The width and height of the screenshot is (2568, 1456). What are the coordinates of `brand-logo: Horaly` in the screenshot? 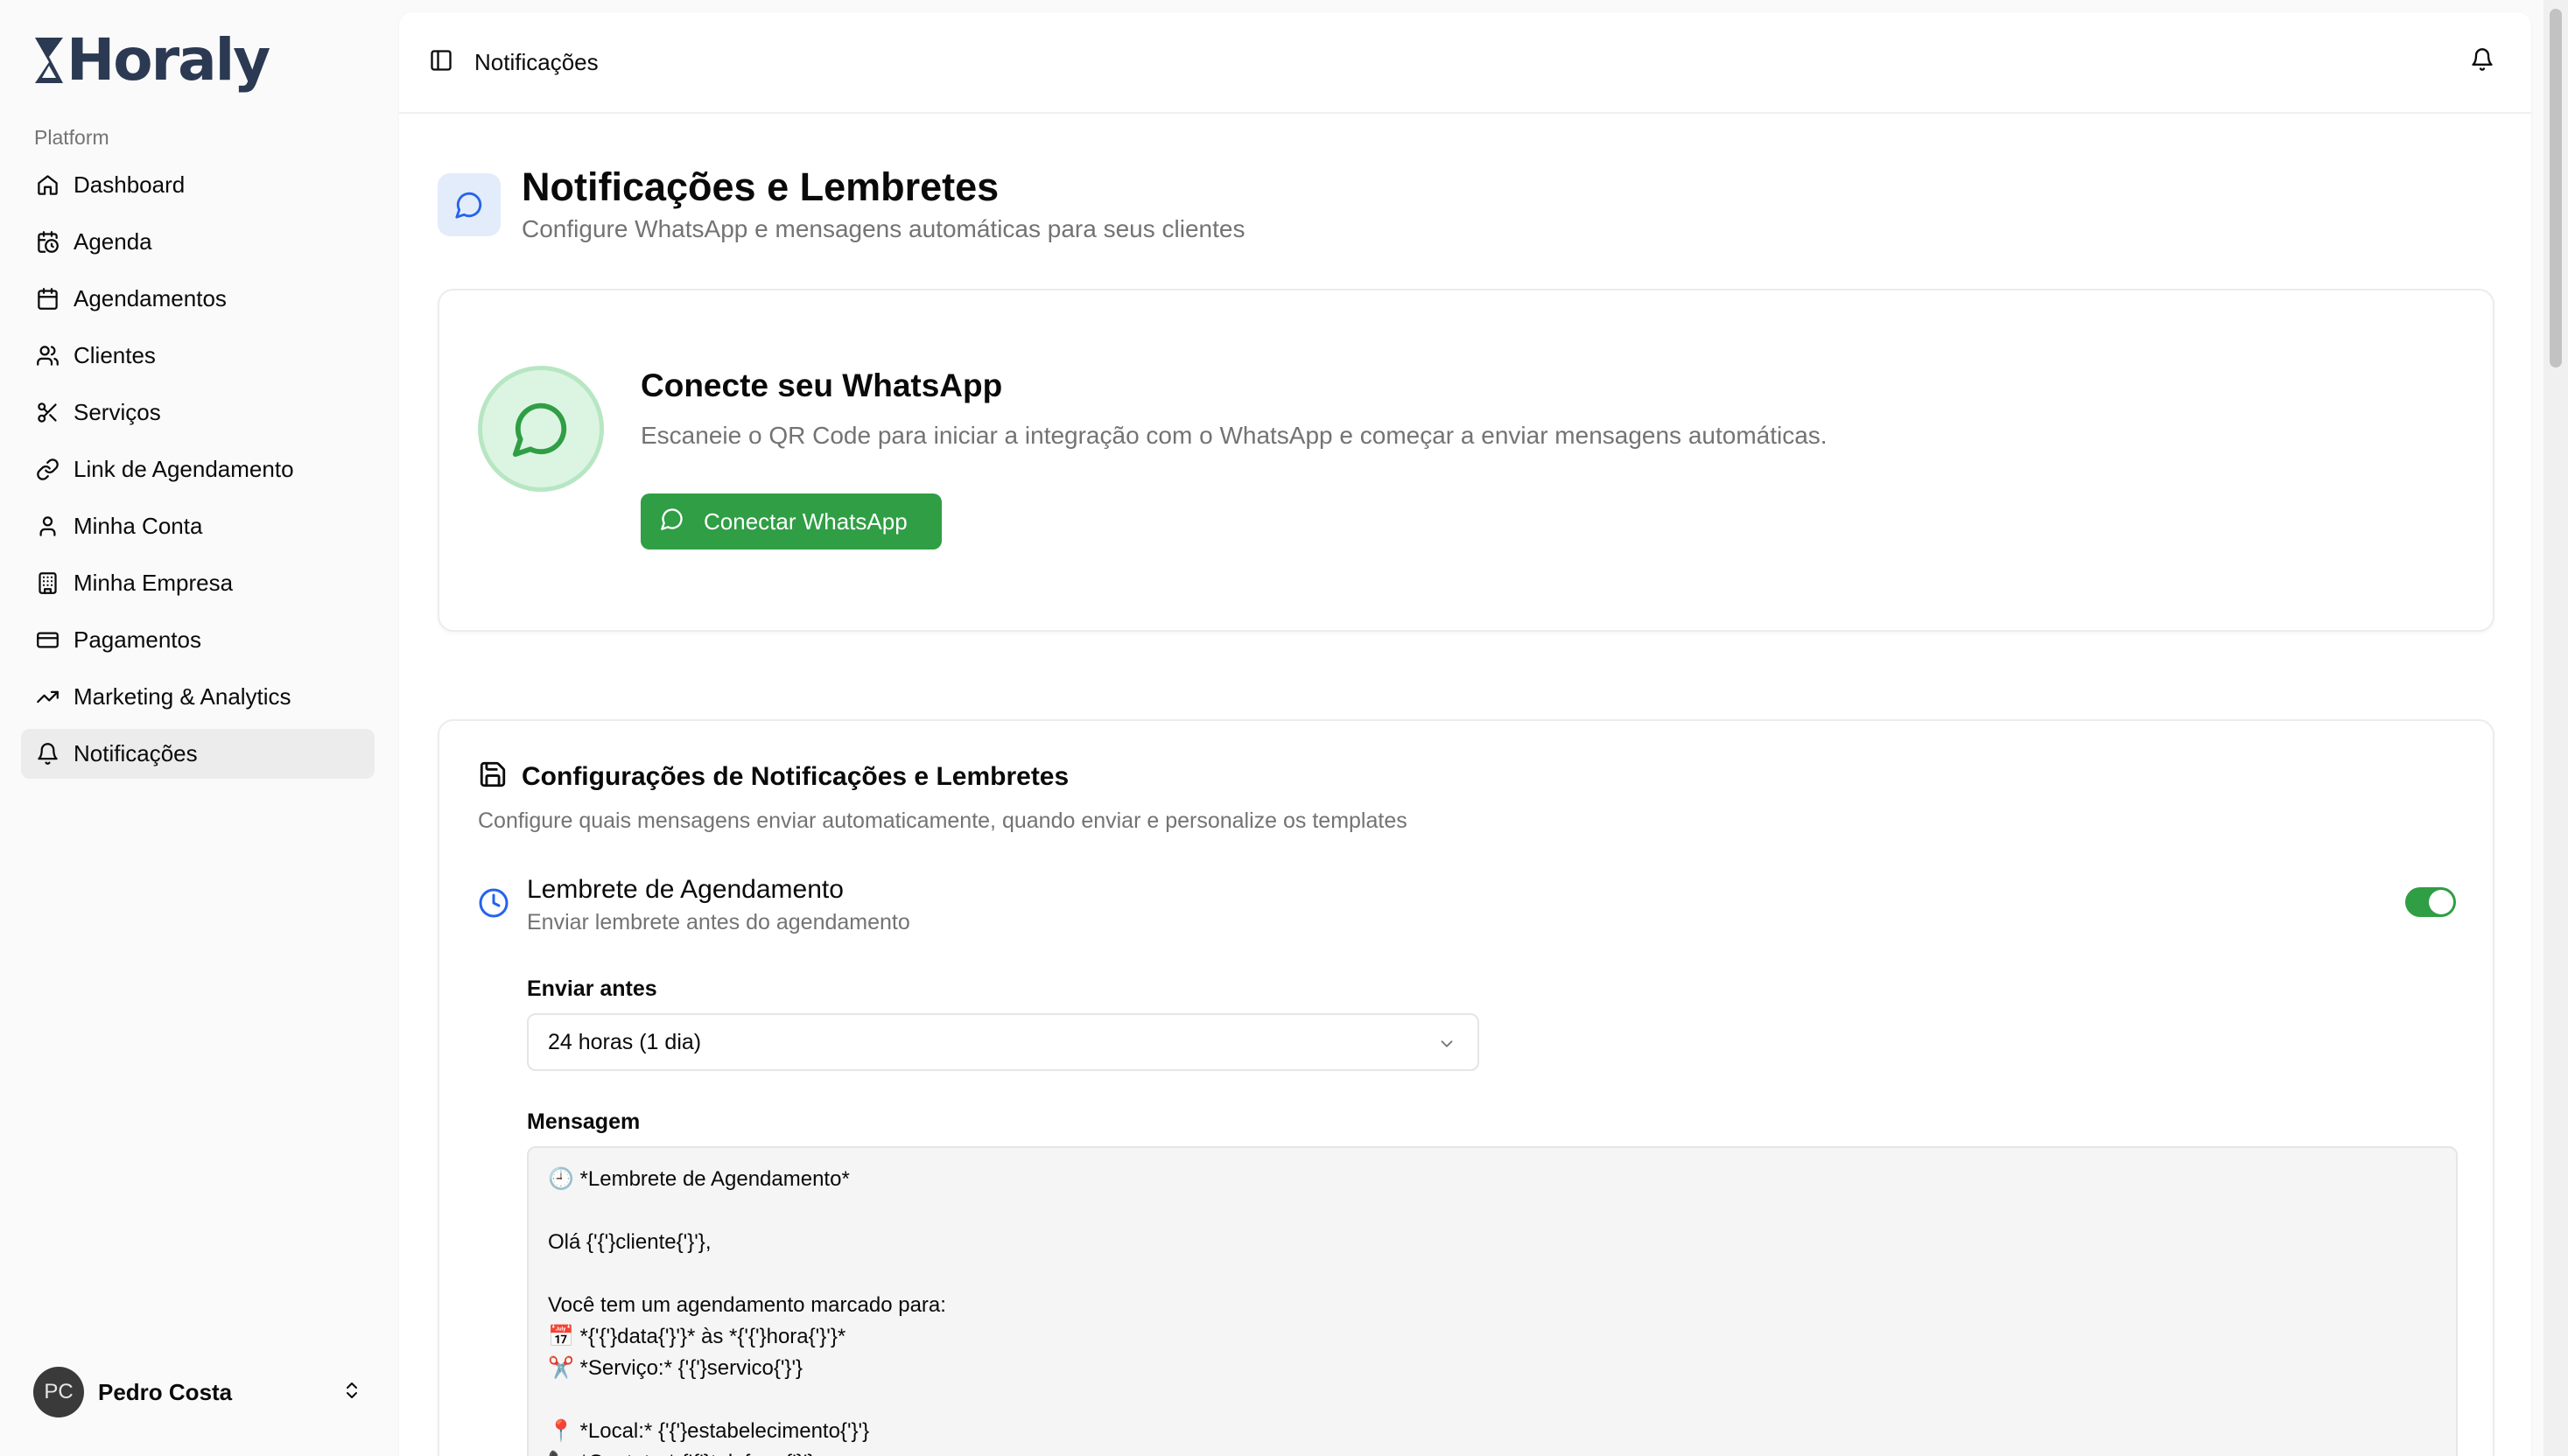 It's located at (151, 60).